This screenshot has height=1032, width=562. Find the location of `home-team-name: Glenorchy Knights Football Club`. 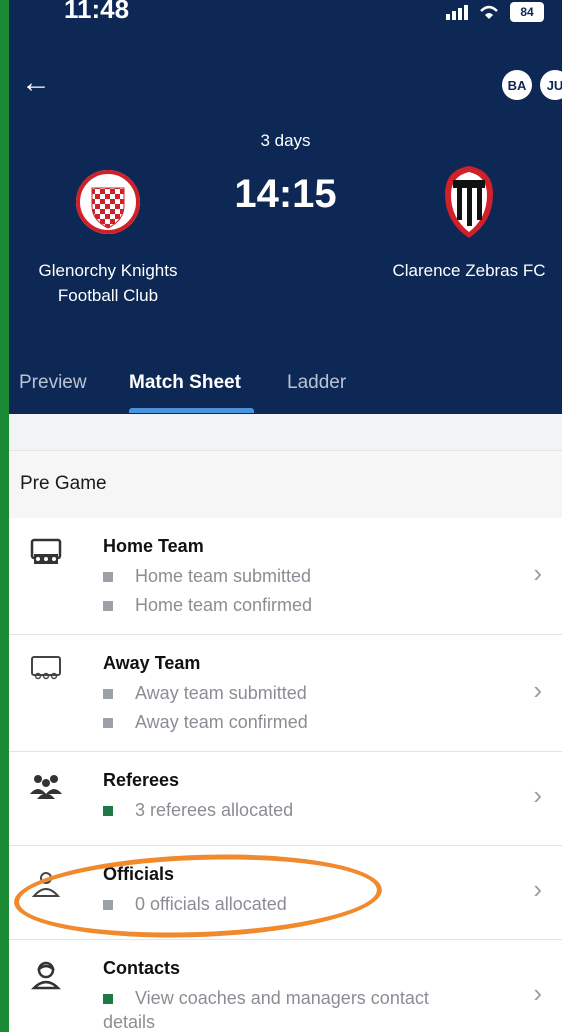

home-team-name: Glenorchy Knights Football Club is located at coordinates (108, 283).